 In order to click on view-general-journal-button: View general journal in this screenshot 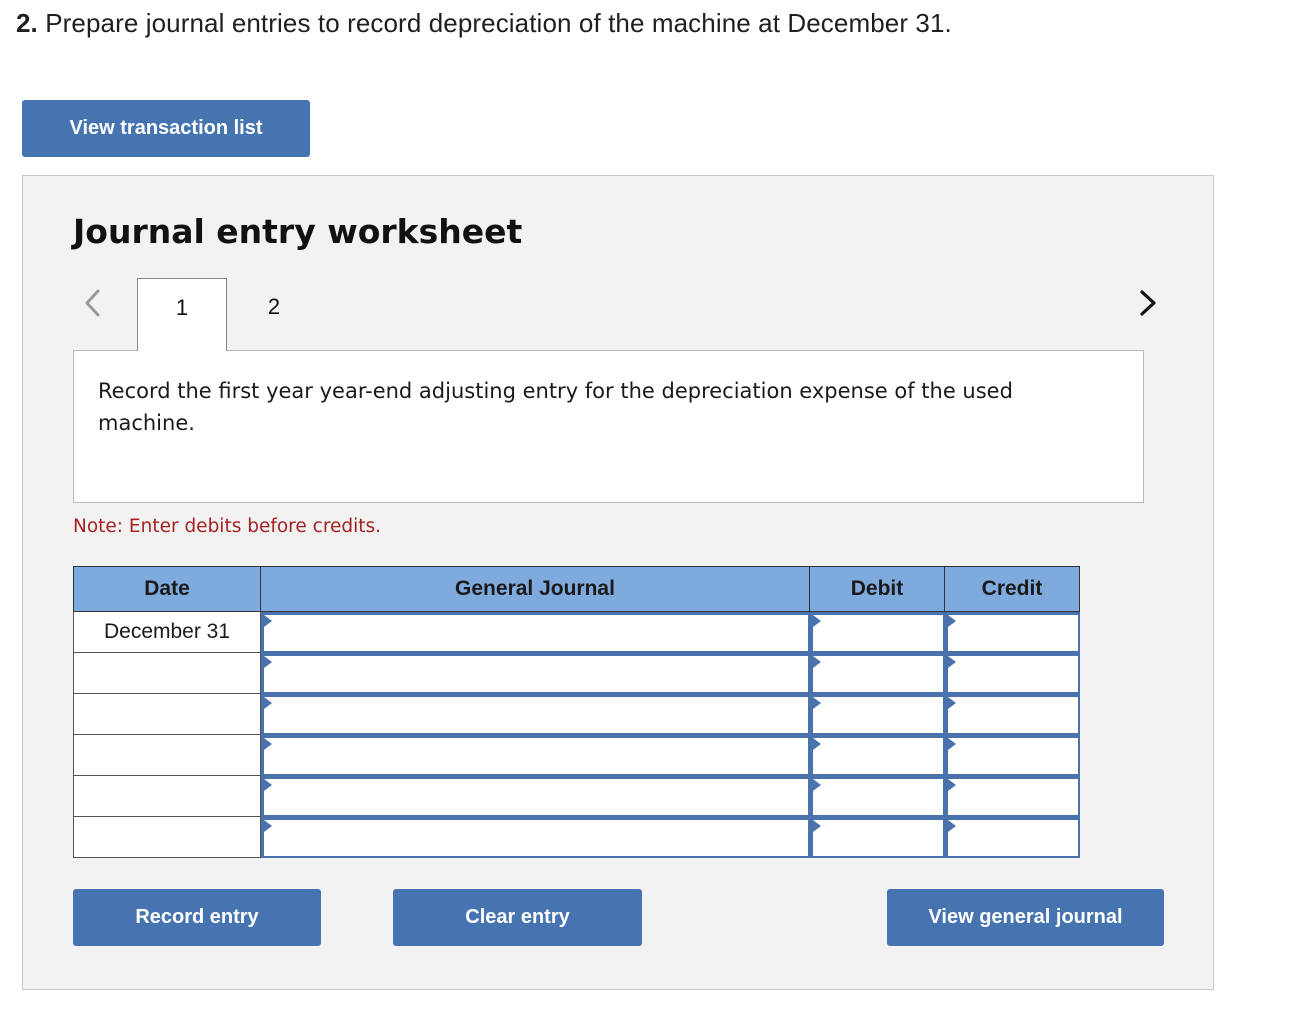, I will do `click(1025, 917)`.